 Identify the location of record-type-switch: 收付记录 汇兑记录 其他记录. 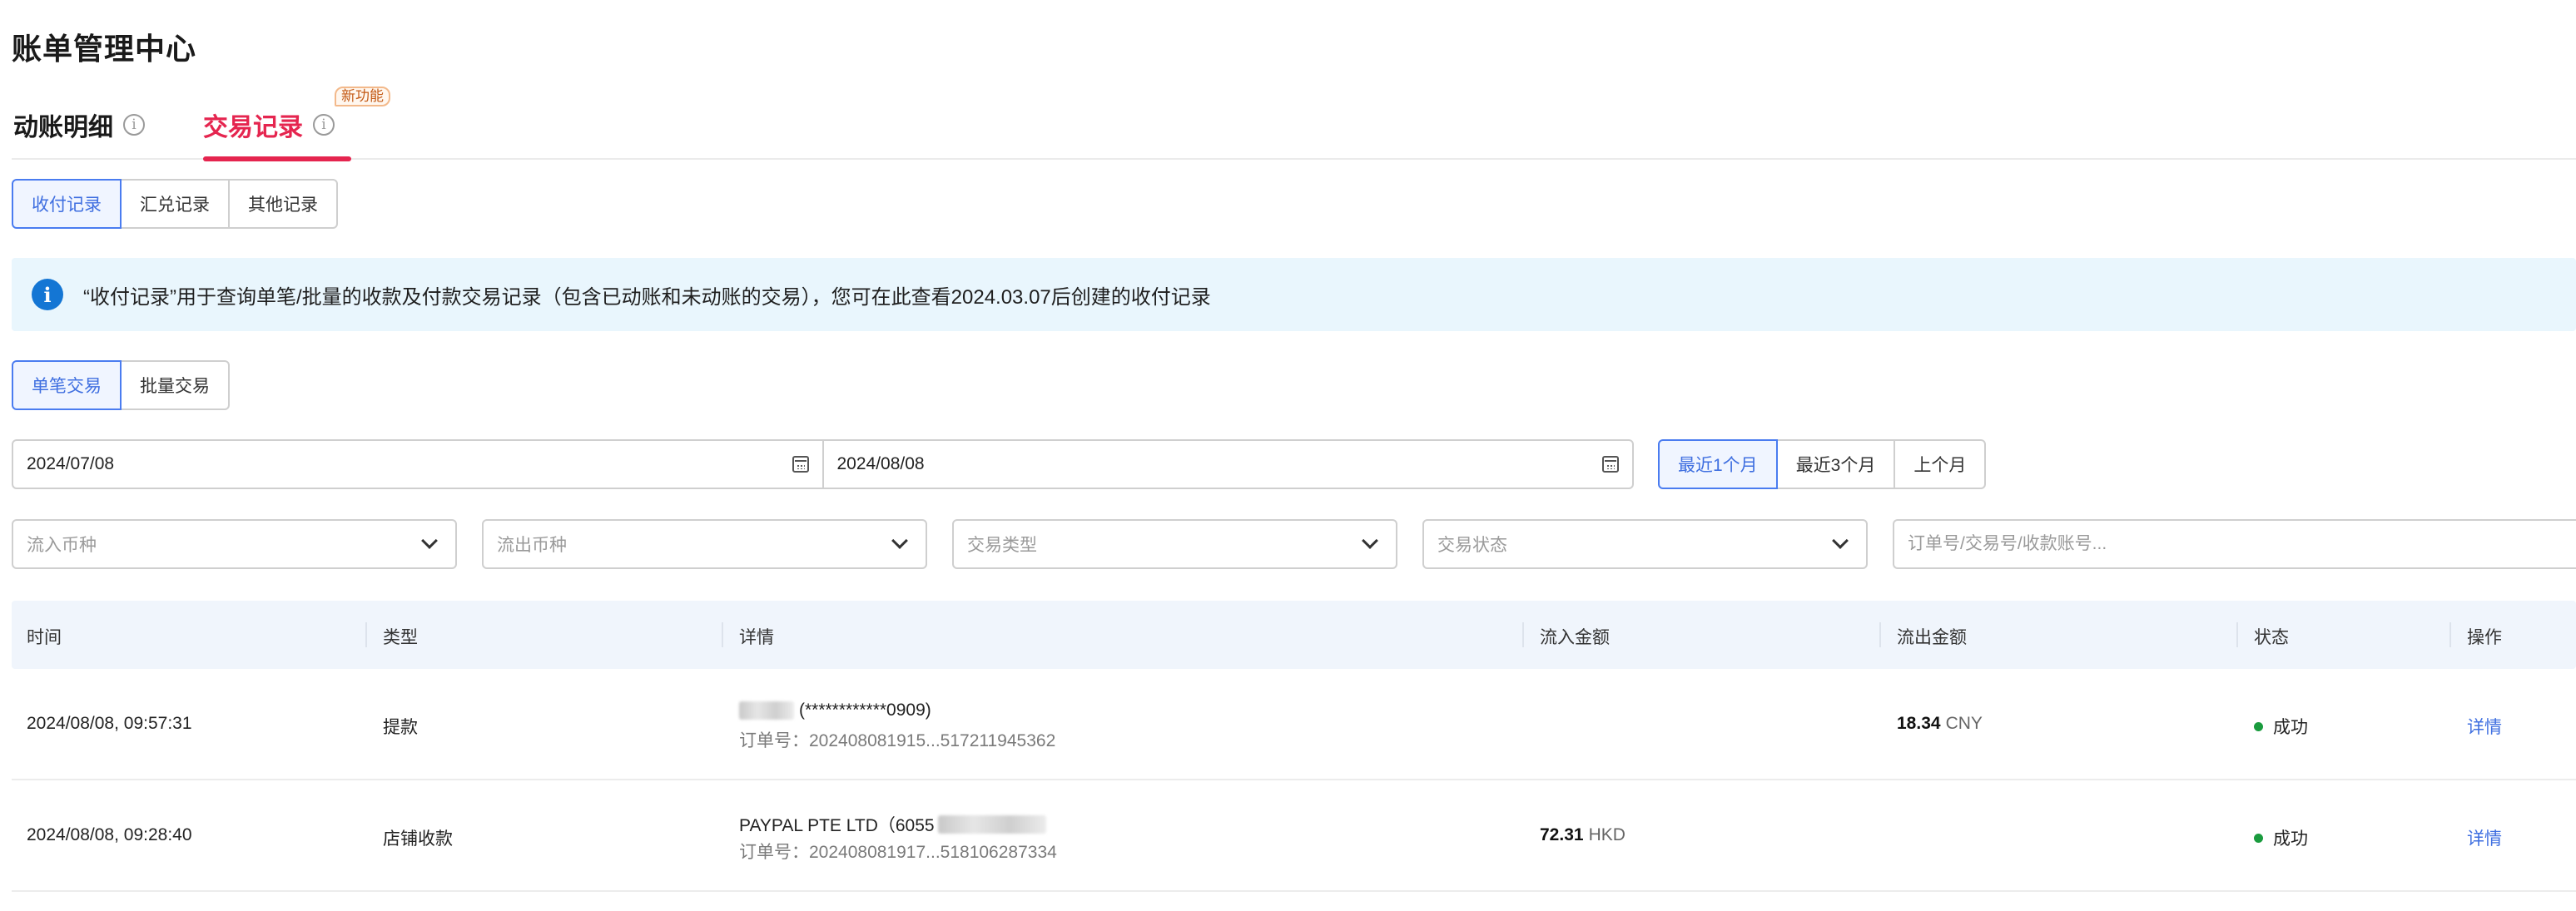
(175, 204).